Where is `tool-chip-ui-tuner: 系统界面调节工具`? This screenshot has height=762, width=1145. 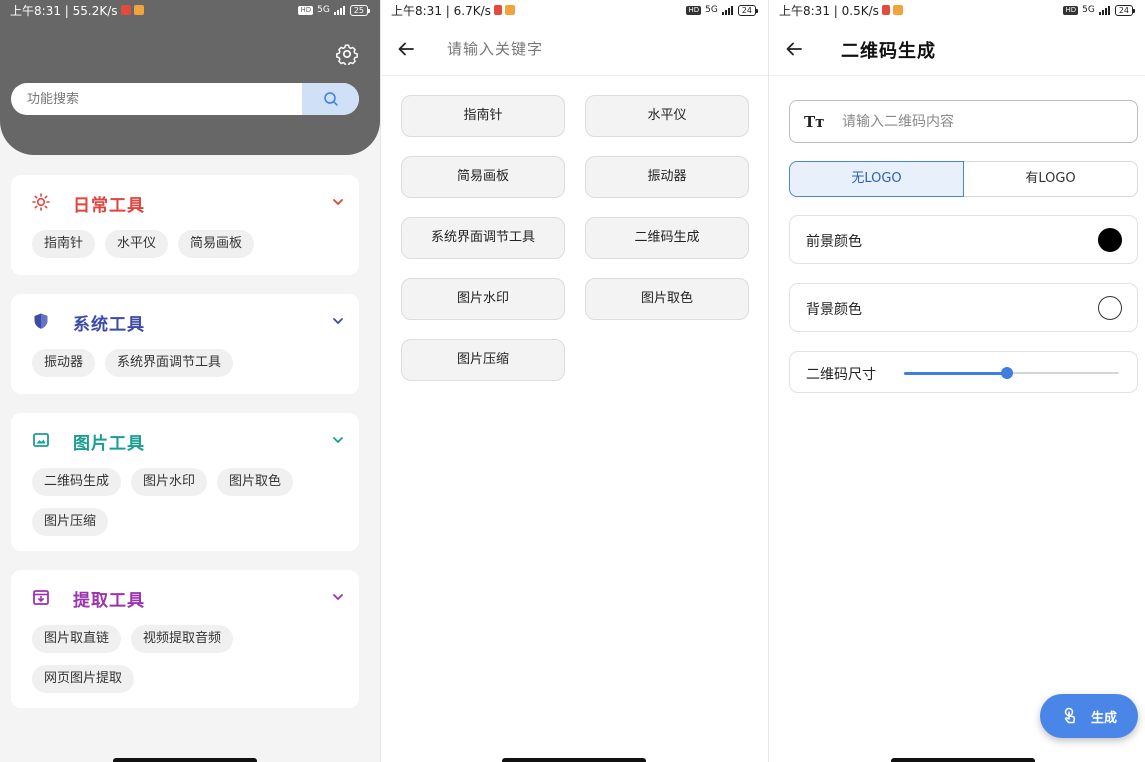 tool-chip-ui-tuner: 系统界面调节工具 is located at coordinates (169, 363).